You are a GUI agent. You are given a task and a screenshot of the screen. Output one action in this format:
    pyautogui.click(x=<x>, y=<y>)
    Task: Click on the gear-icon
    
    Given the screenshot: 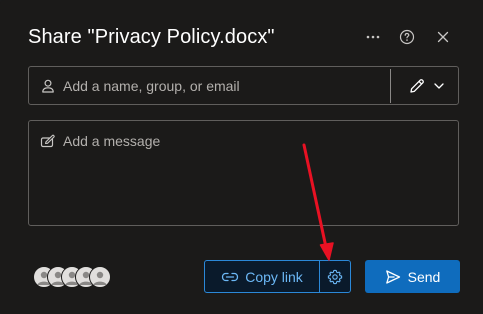 What is the action you would take?
    pyautogui.click(x=335, y=276)
    